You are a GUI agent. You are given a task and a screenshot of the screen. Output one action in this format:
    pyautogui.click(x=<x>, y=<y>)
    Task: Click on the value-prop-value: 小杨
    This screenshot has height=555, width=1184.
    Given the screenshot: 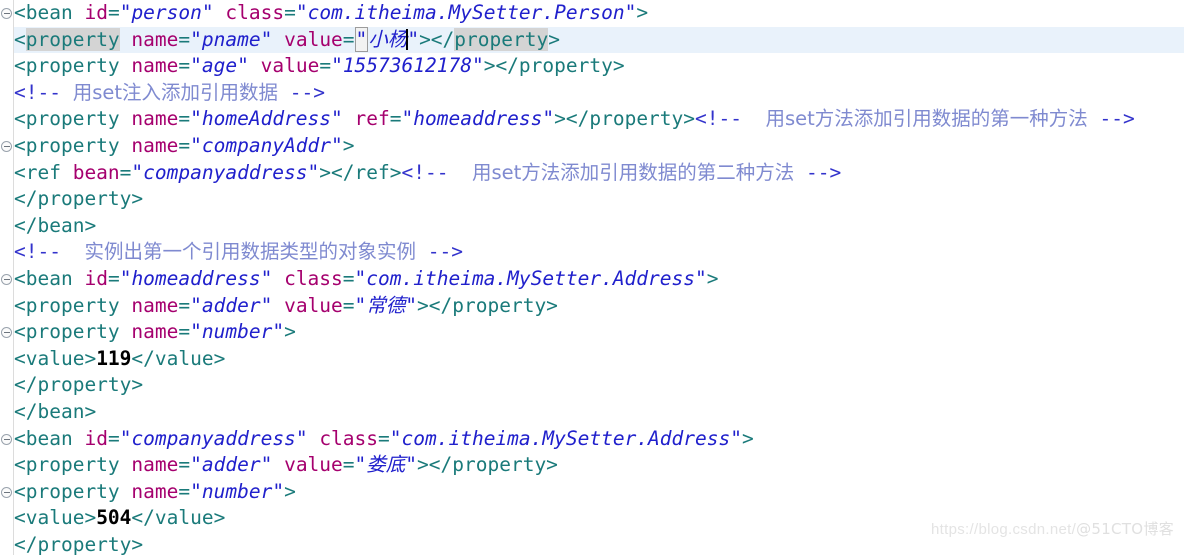 What is the action you would take?
    pyautogui.click(x=388, y=39)
    